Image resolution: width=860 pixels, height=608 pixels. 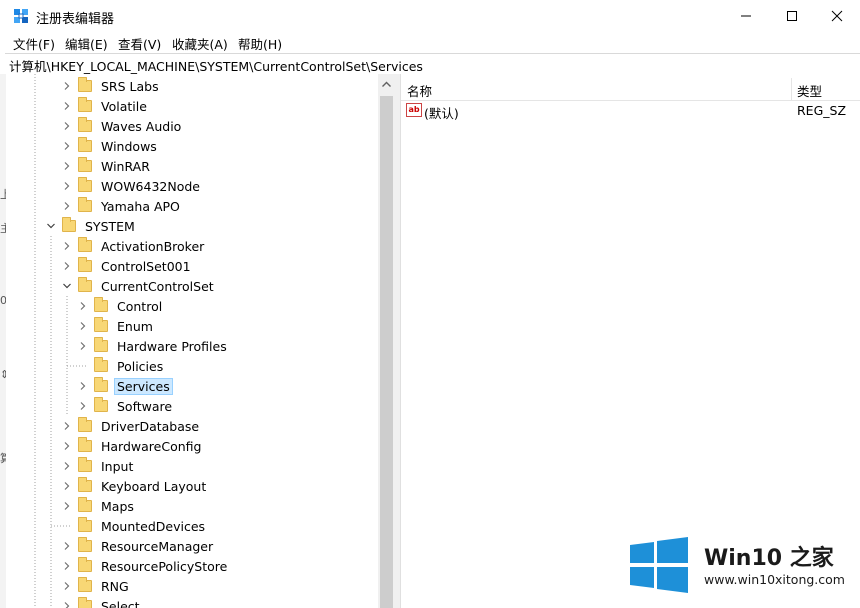 What do you see at coordinates (117, 506) in the screenshot?
I see `tree-item-label: Maps` at bounding box center [117, 506].